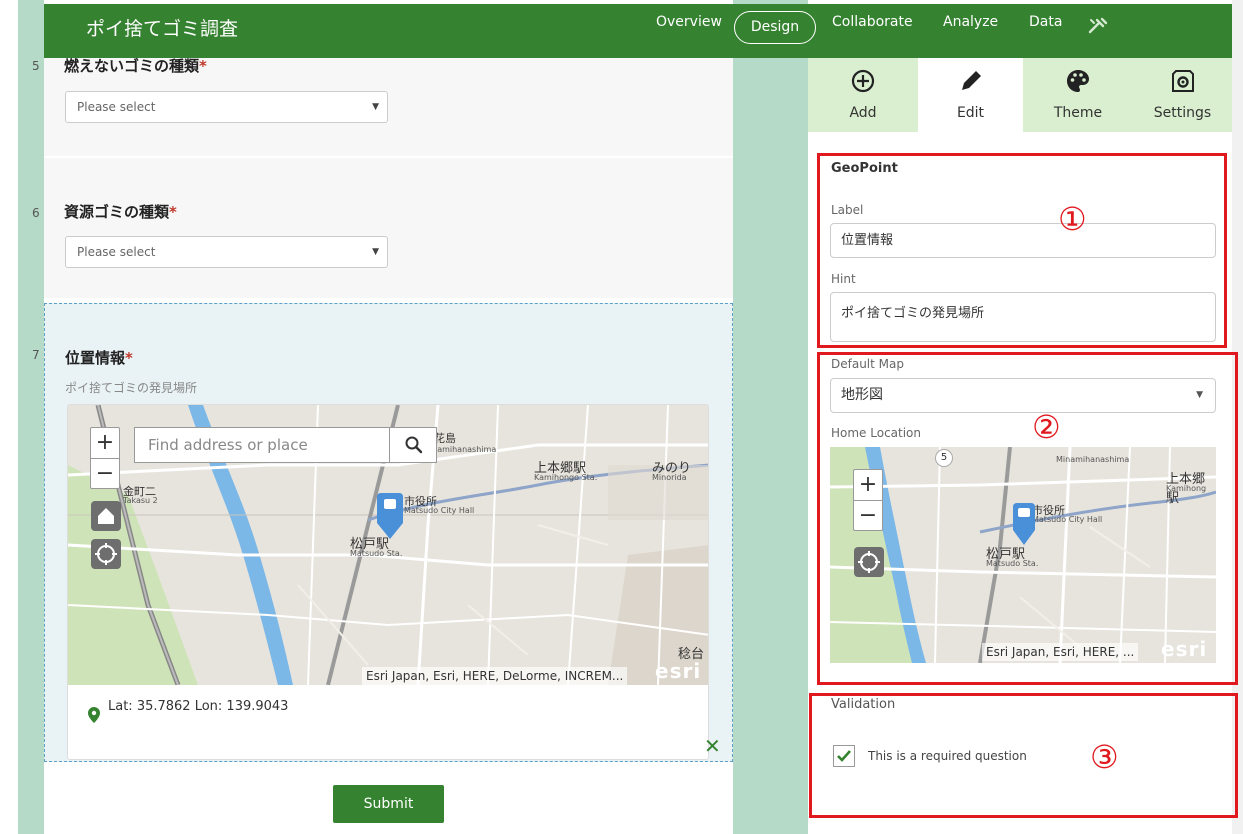 This screenshot has width=1243, height=834. I want to click on locate-button, so click(106, 554).